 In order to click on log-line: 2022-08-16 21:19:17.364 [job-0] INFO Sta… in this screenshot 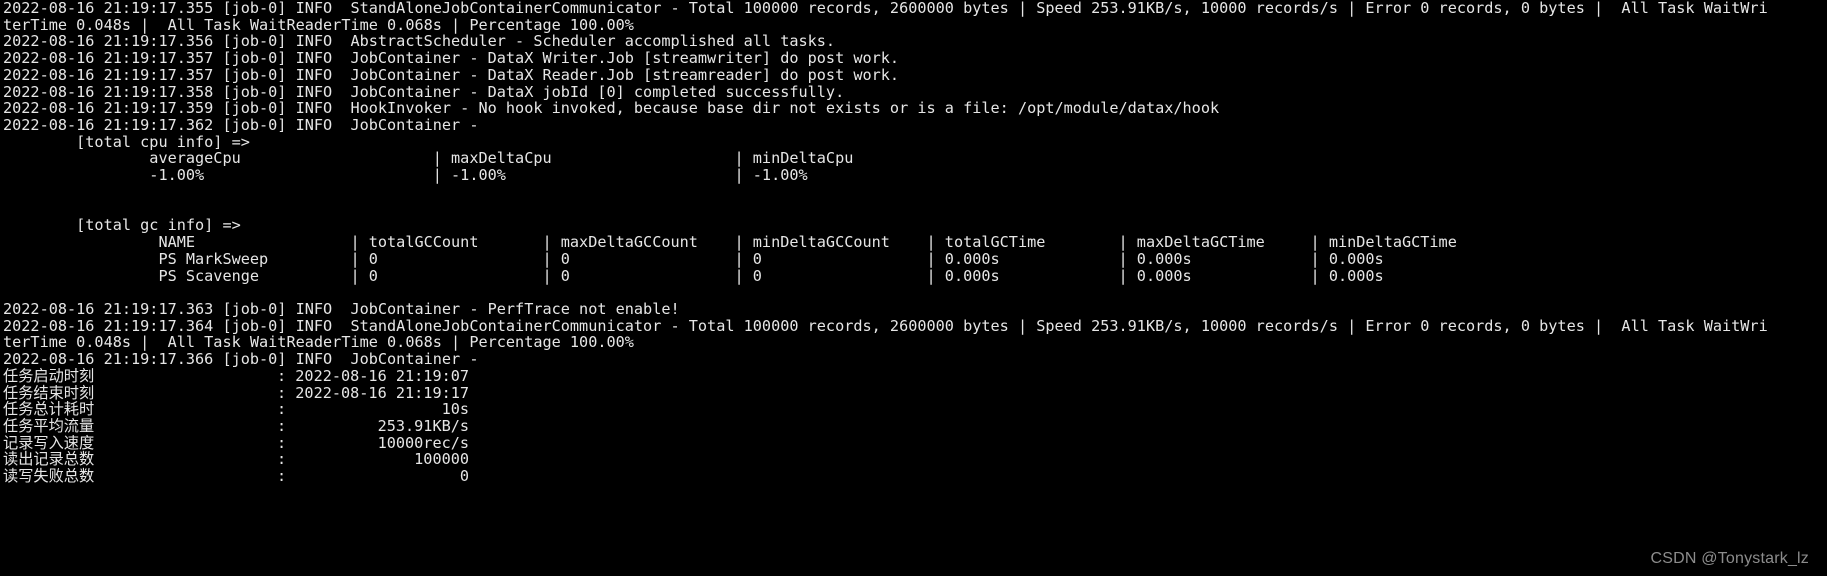, I will do `click(885, 325)`.